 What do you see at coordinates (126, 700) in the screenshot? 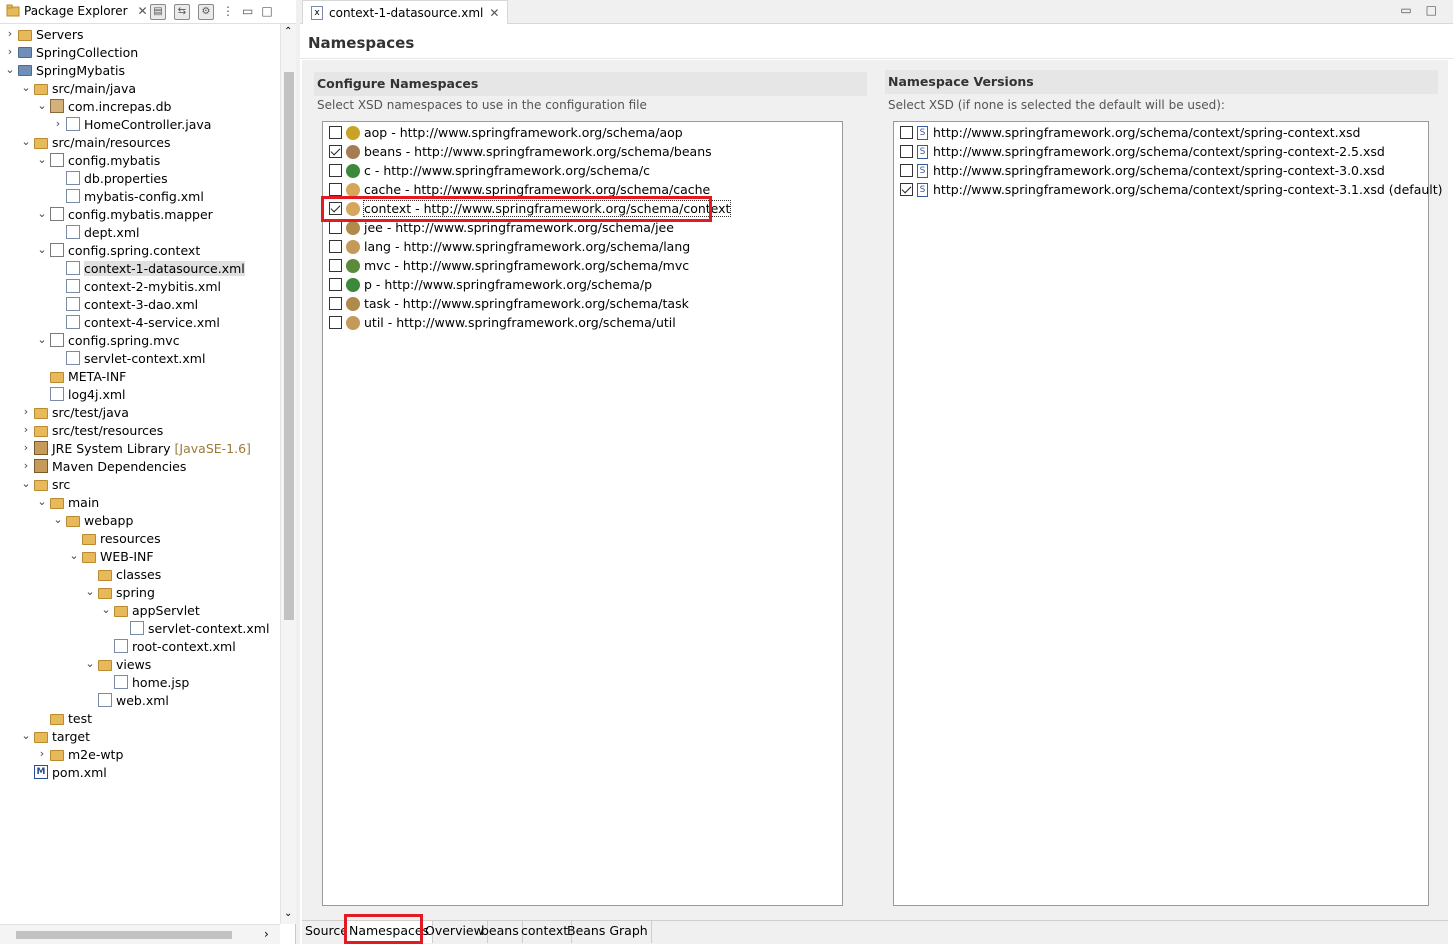
I see `tree-item: web.xml` at bounding box center [126, 700].